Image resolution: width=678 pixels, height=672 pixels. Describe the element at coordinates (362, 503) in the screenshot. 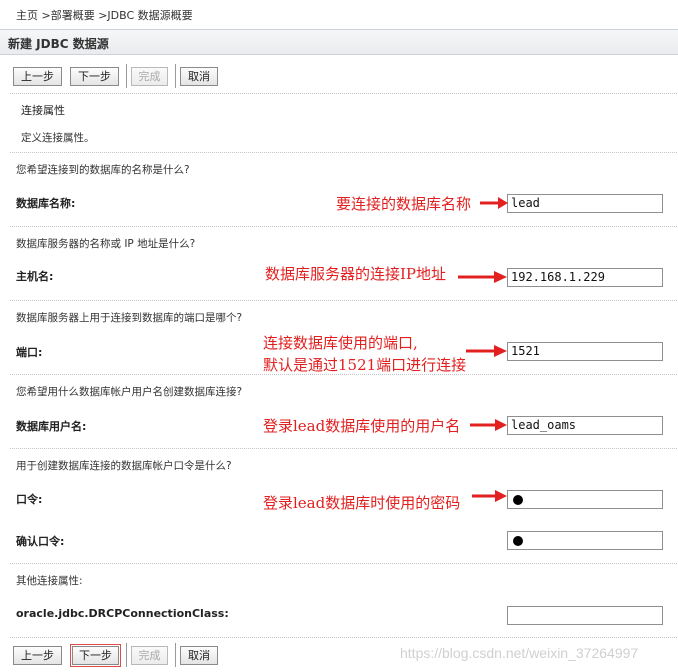

I see `annotation-password: 登录lead数据库时使用的密码` at that location.